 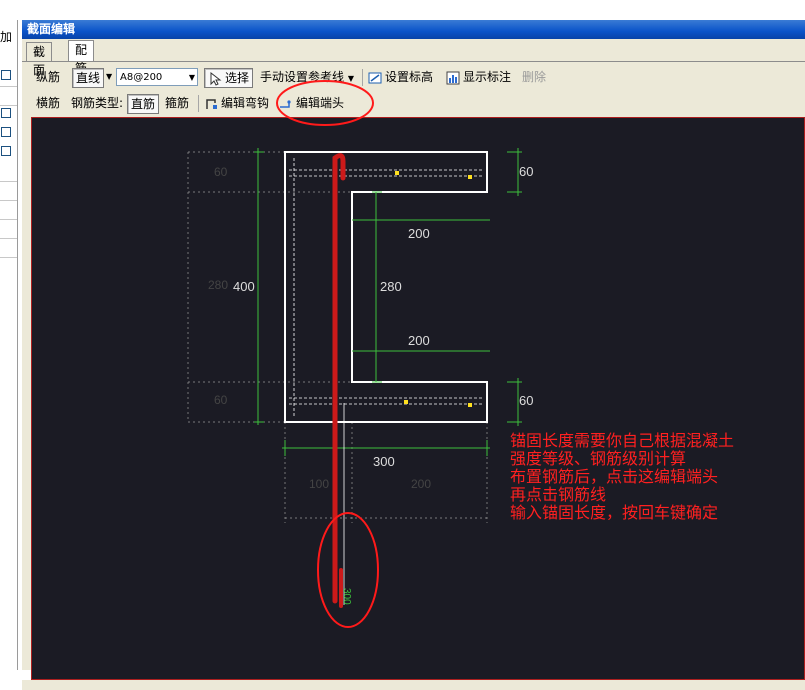 What do you see at coordinates (453, 77) in the screenshot?
I see `annotation-icon` at bounding box center [453, 77].